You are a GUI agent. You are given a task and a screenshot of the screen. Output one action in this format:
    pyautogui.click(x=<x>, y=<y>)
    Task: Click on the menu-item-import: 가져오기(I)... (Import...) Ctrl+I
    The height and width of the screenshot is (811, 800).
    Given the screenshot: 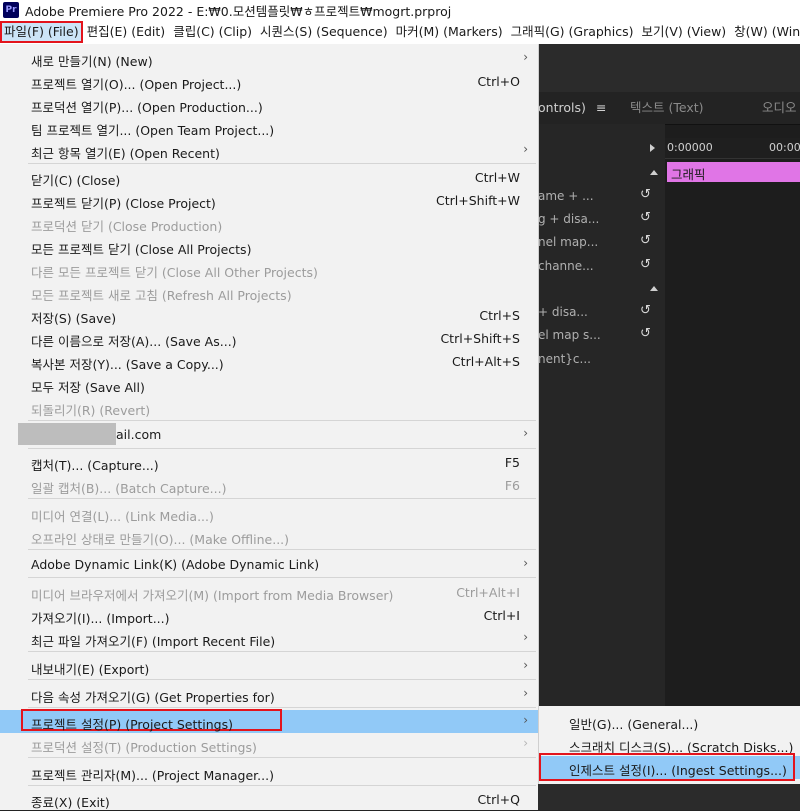 What is the action you would take?
    pyautogui.click(x=269, y=615)
    